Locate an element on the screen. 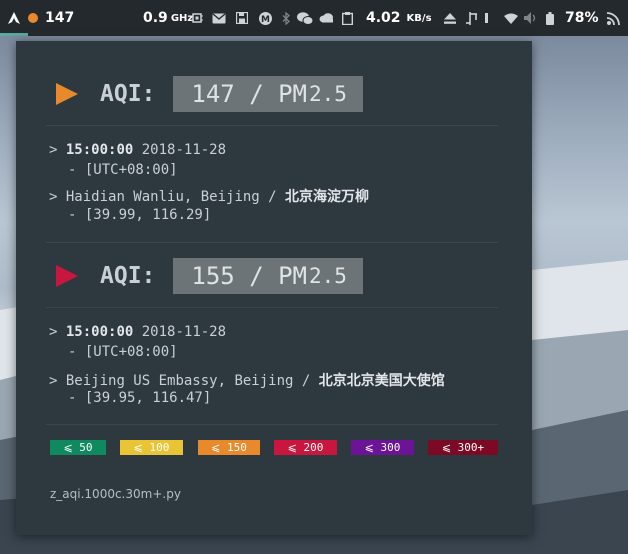 The width and height of the screenshot is (628, 554). top-panel: 147 0.9 GHz M 4.02 KB/s 78% is located at coordinates (314, 18).